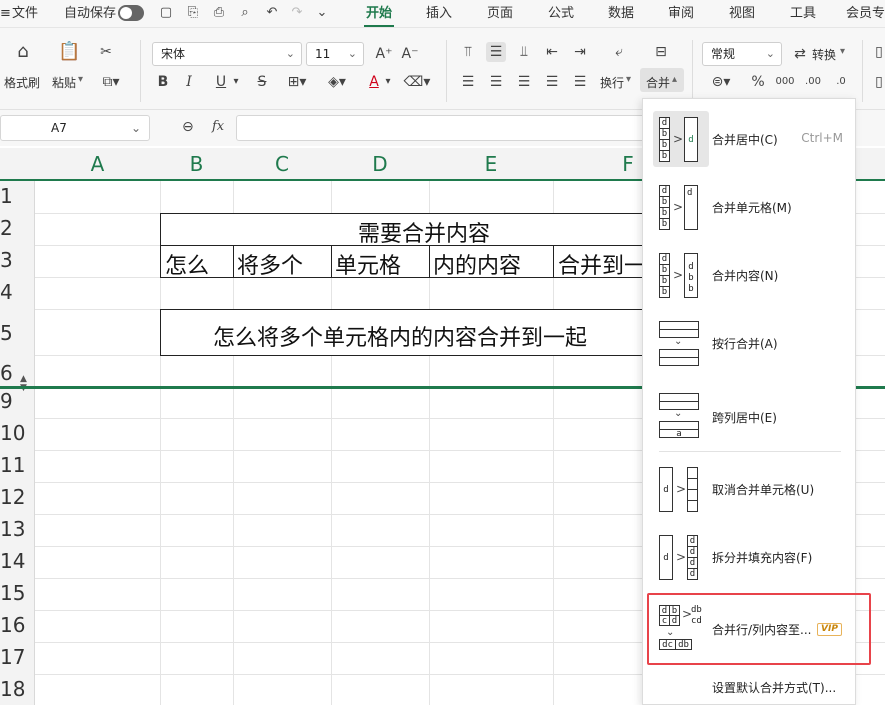  What do you see at coordinates (750, 139) in the screenshot?
I see `menu-item-merge-center: d b b b > d 合并居中(C) Ctrl+M` at bounding box center [750, 139].